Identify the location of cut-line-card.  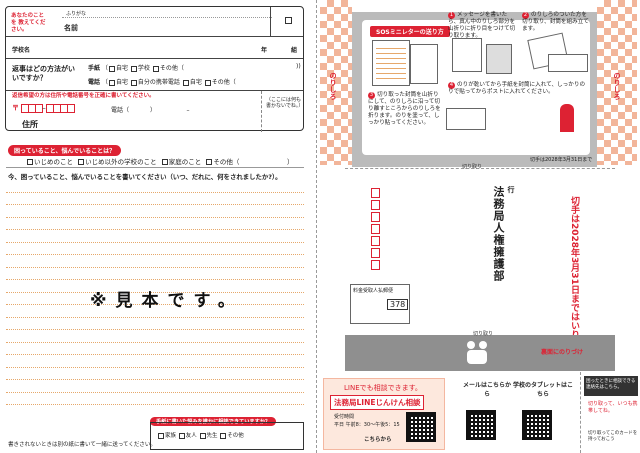
(580, 412).